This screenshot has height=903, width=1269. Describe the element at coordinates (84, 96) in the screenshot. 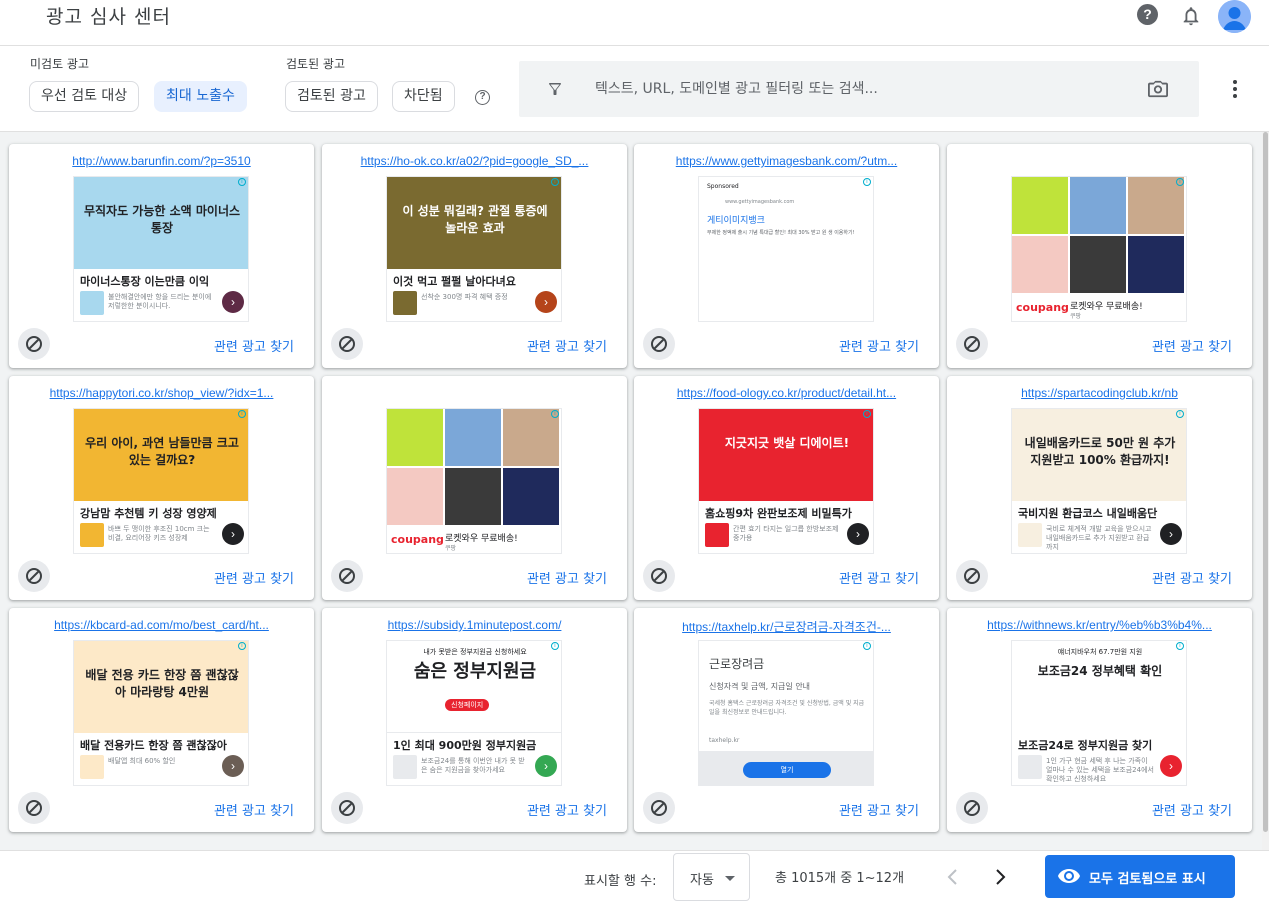

I see `chip-priority-review: 우선 검토 대상` at that location.